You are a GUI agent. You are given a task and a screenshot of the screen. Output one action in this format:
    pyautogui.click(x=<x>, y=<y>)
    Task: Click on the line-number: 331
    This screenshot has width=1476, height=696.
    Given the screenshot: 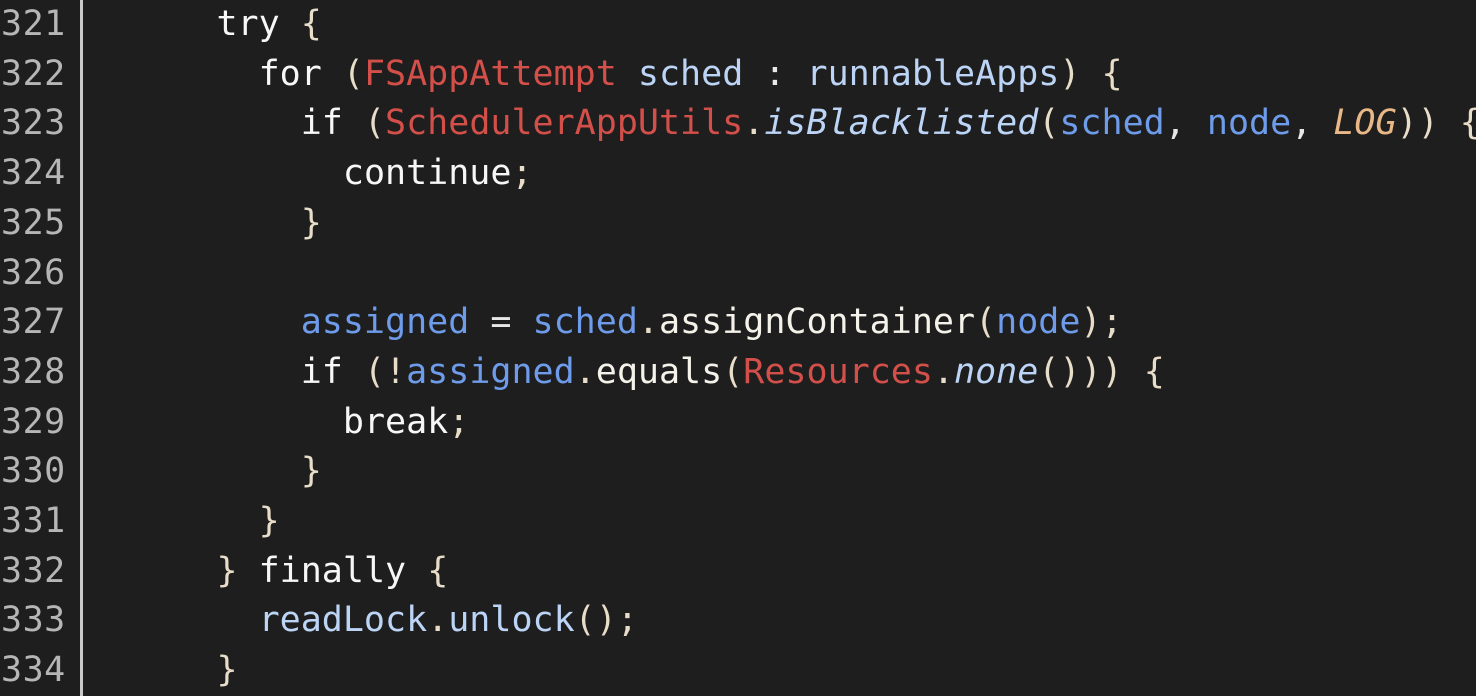 What is the action you would take?
    pyautogui.click(x=33, y=521)
    